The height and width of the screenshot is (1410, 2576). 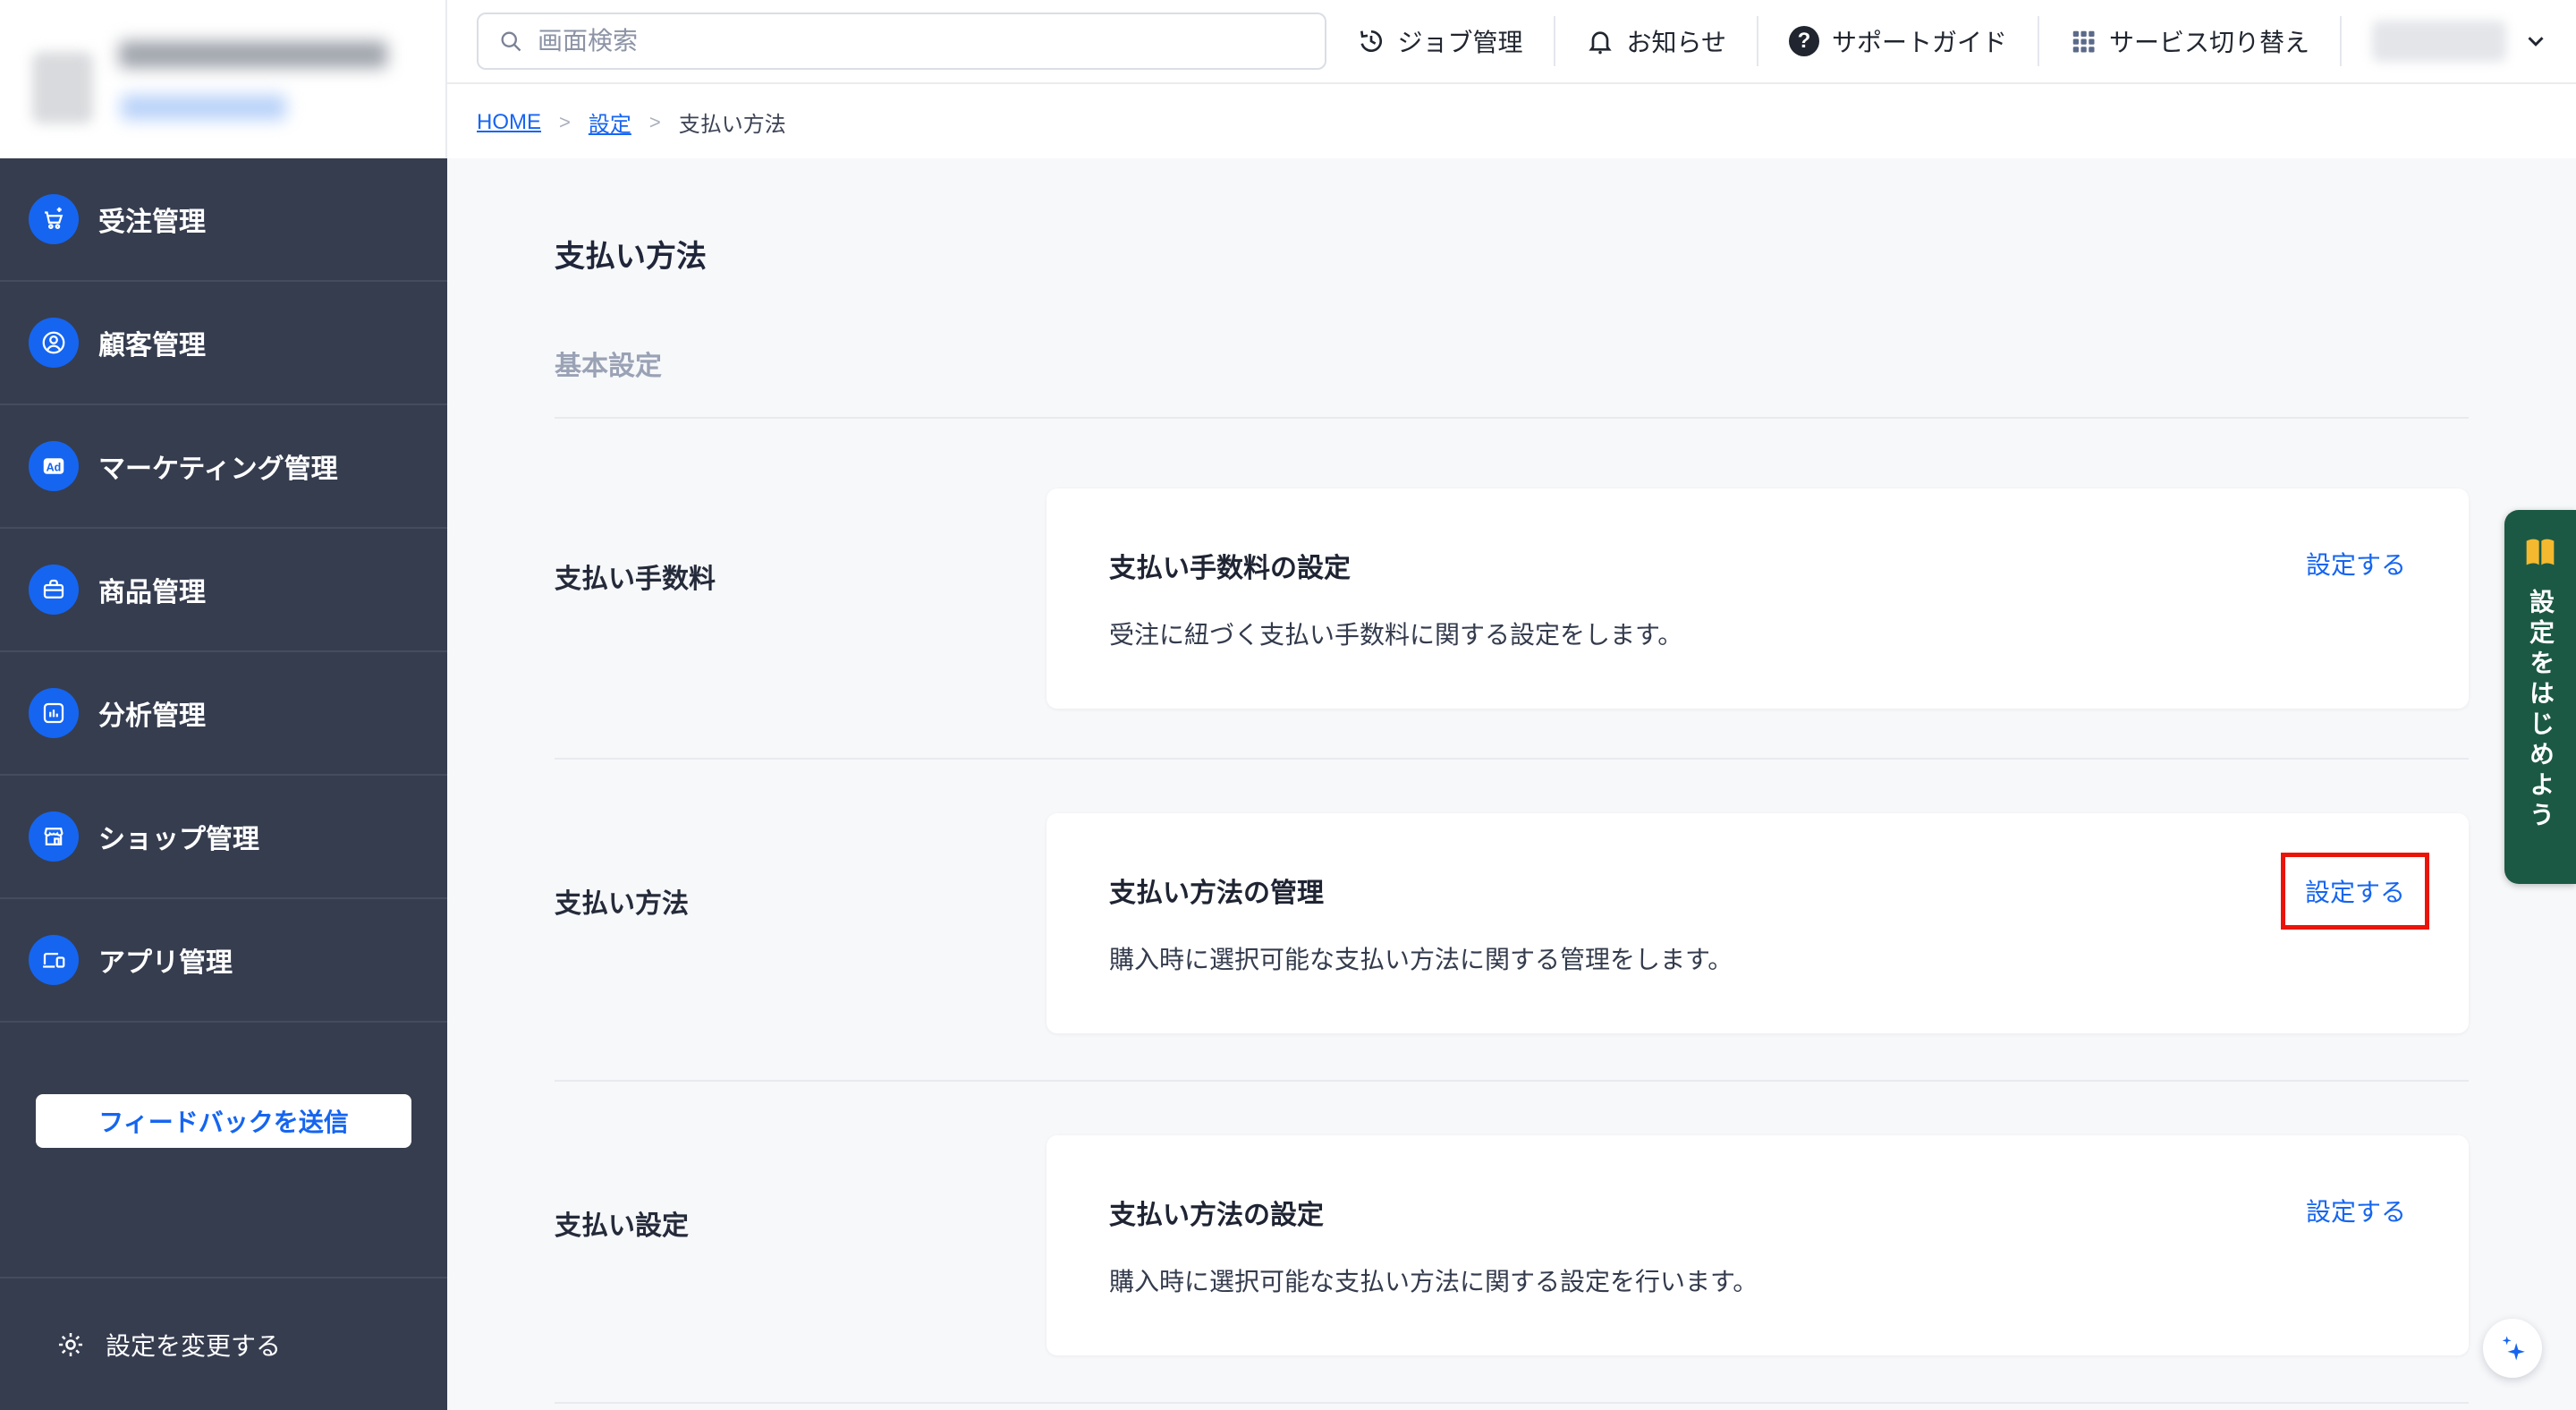 I want to click on row-label: 支払い設定, so click(x=622, y=1226).